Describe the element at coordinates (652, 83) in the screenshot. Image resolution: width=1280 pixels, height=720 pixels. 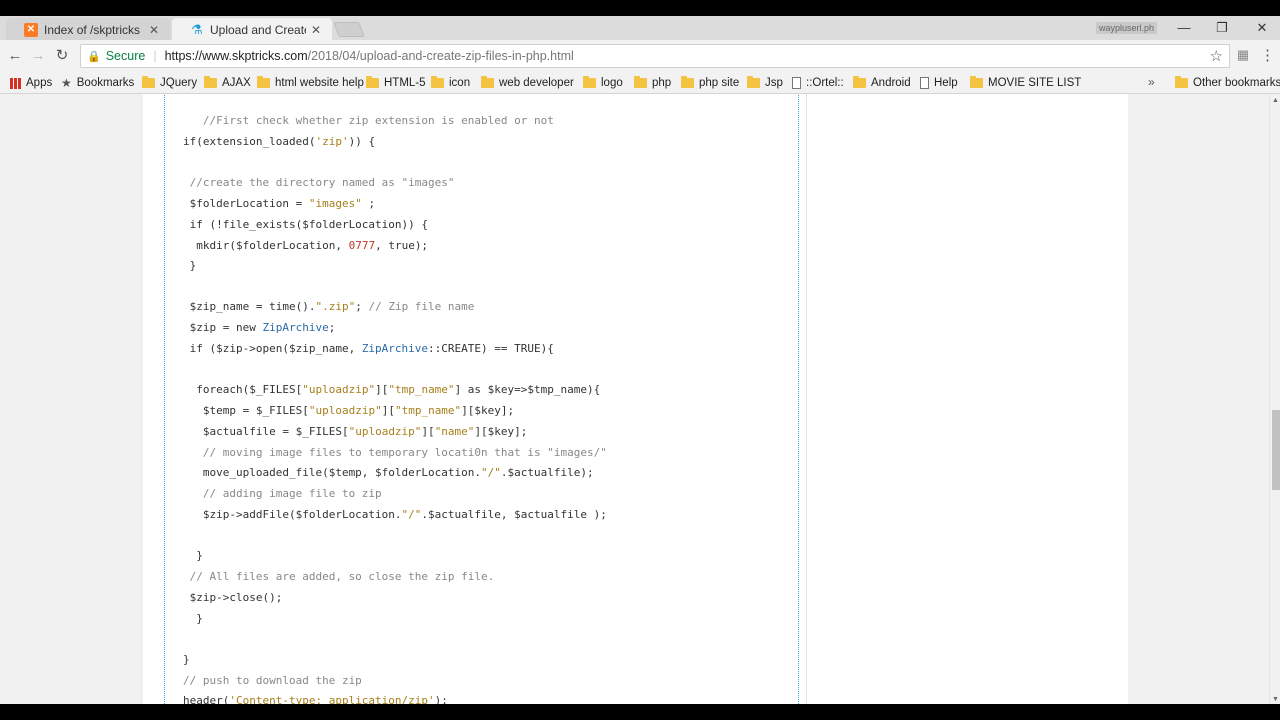
I see `bookmark-php: php` at that location.